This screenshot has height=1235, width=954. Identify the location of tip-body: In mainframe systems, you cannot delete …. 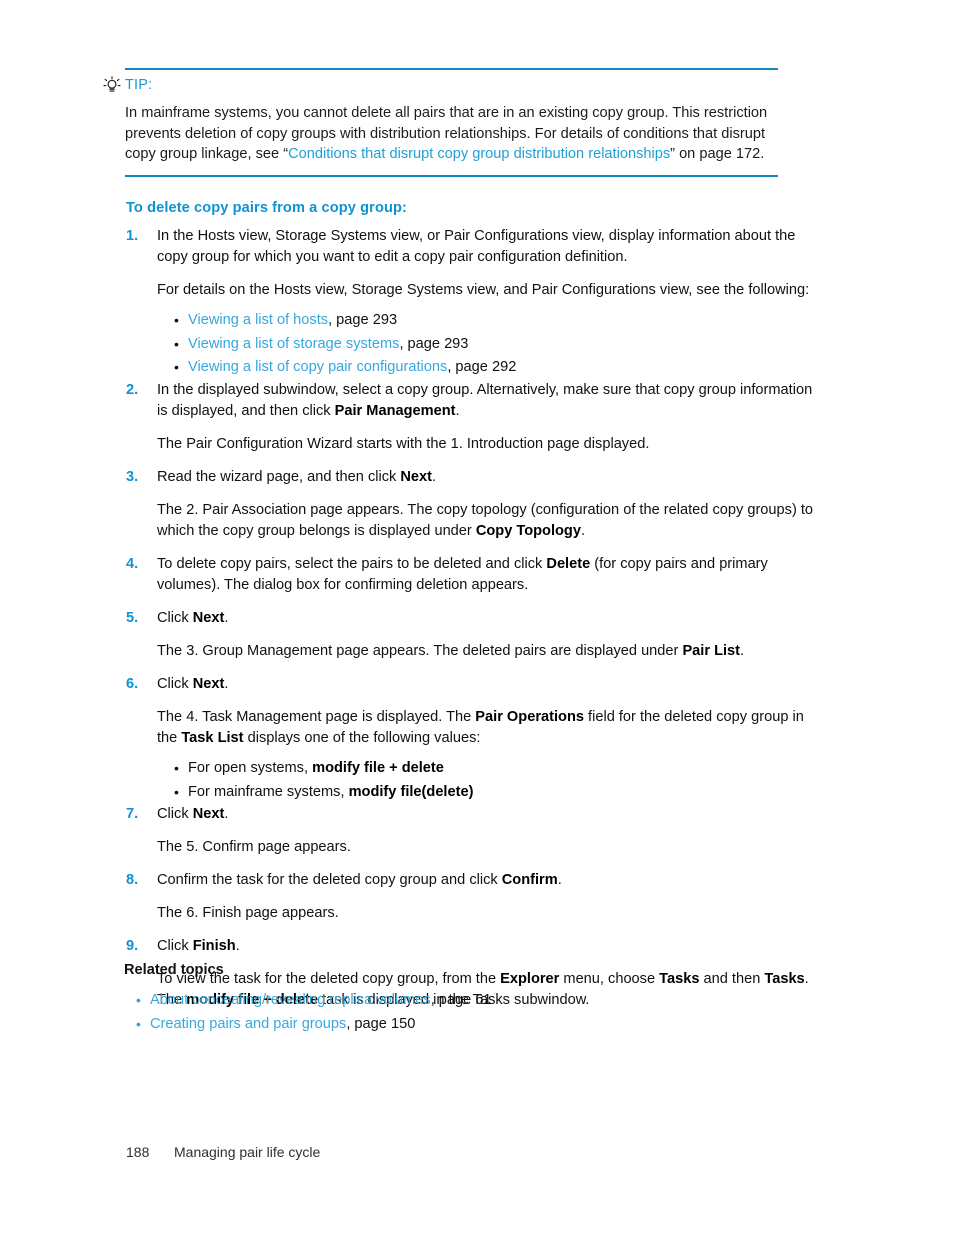
(450, 137).